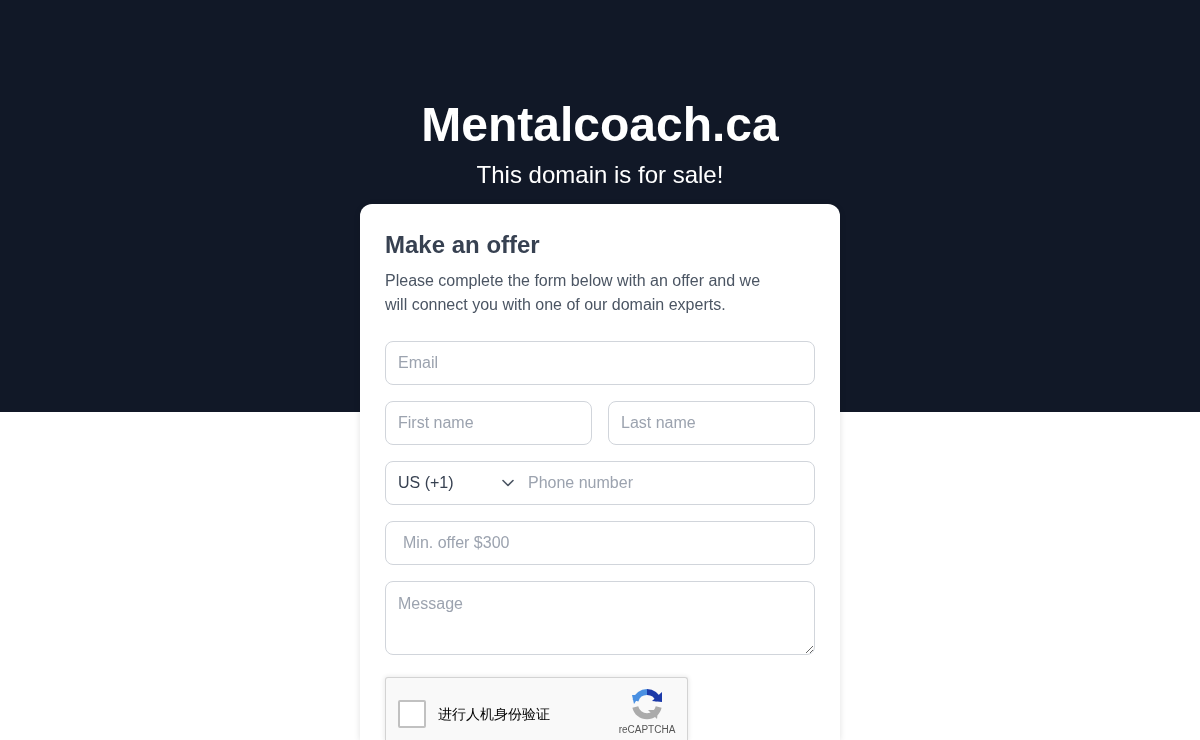  Describe the element at coordinates (488, 423) in the screenshot. I see `first-name-field: First name` at that location.